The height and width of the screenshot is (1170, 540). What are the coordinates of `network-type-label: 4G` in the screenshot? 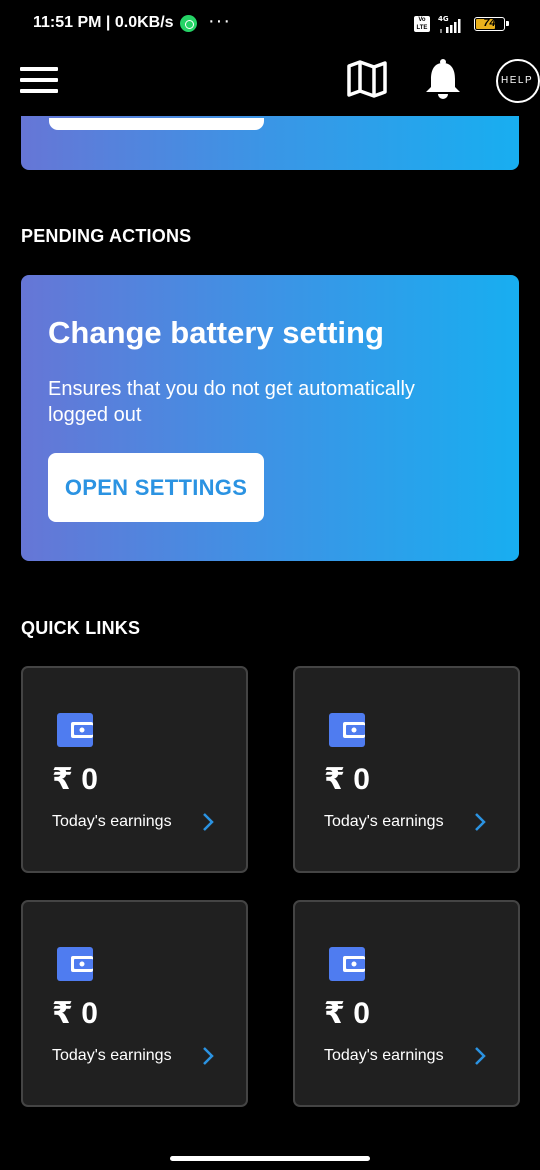 It's located at (443, 19).